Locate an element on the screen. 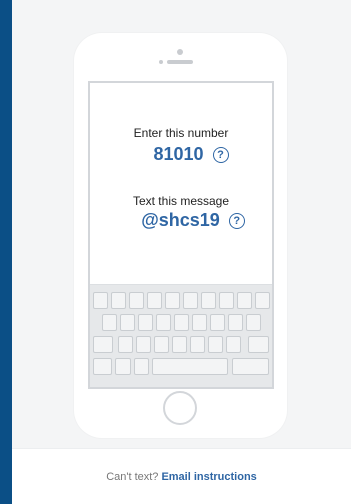 This screenshot has width=351, height=504. footer: Can't text? Email instructions is located at coordinates (181, 476).